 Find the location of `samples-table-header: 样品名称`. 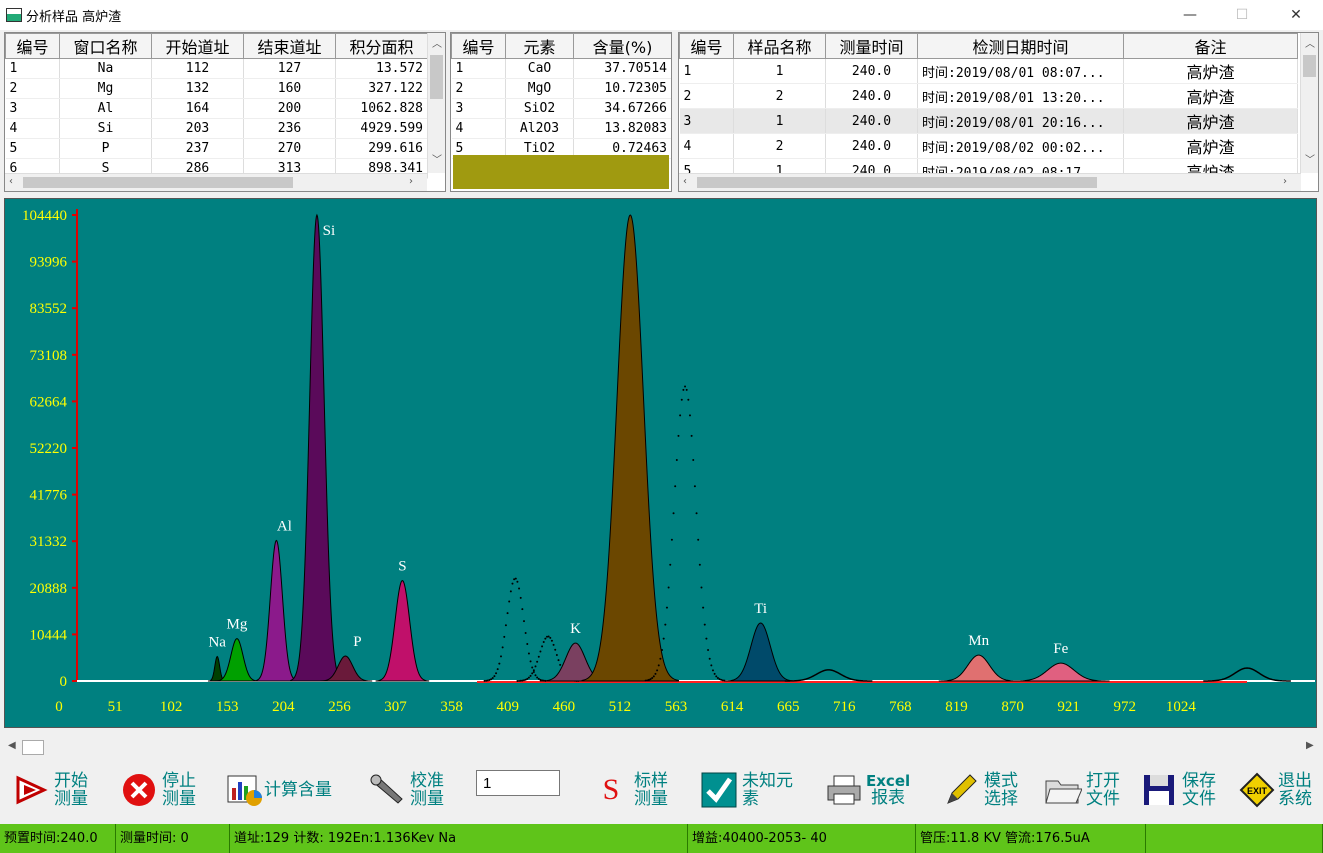

samples-table-header: 样品名称 is located at coordinates (779, 46).